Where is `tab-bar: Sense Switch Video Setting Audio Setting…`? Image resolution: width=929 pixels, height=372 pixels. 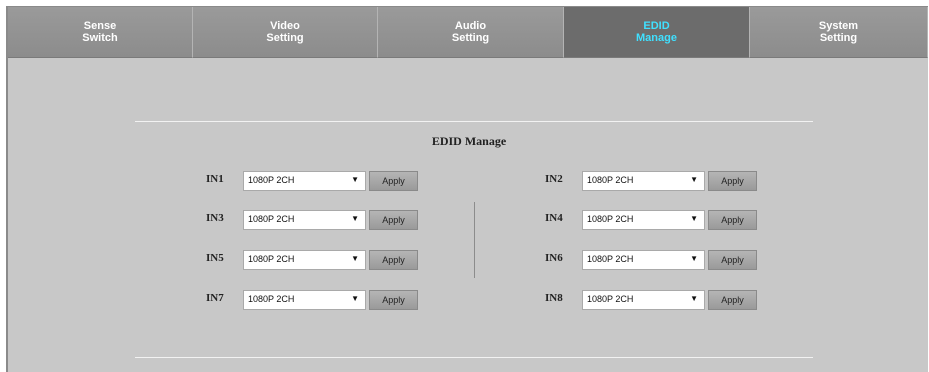 tab-bar: Sense Switch Video Setting Audio Setting… is located at coordinates (468, 32).